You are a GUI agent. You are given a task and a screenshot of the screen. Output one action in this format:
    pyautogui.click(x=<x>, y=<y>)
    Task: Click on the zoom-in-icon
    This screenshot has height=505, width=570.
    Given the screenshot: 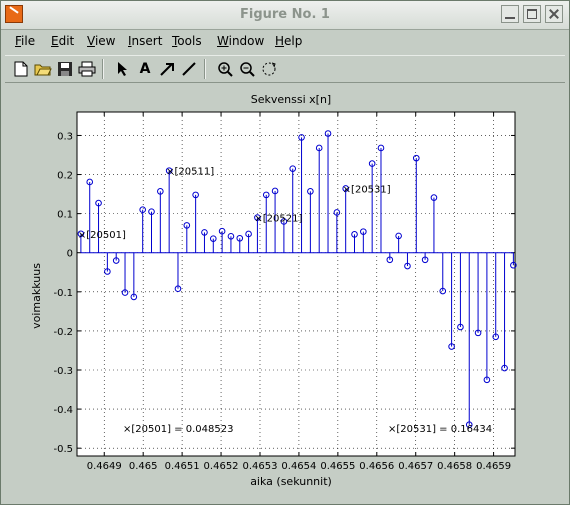 What is the action you would take?
    pyautogui.click(x=225, y=69)
    